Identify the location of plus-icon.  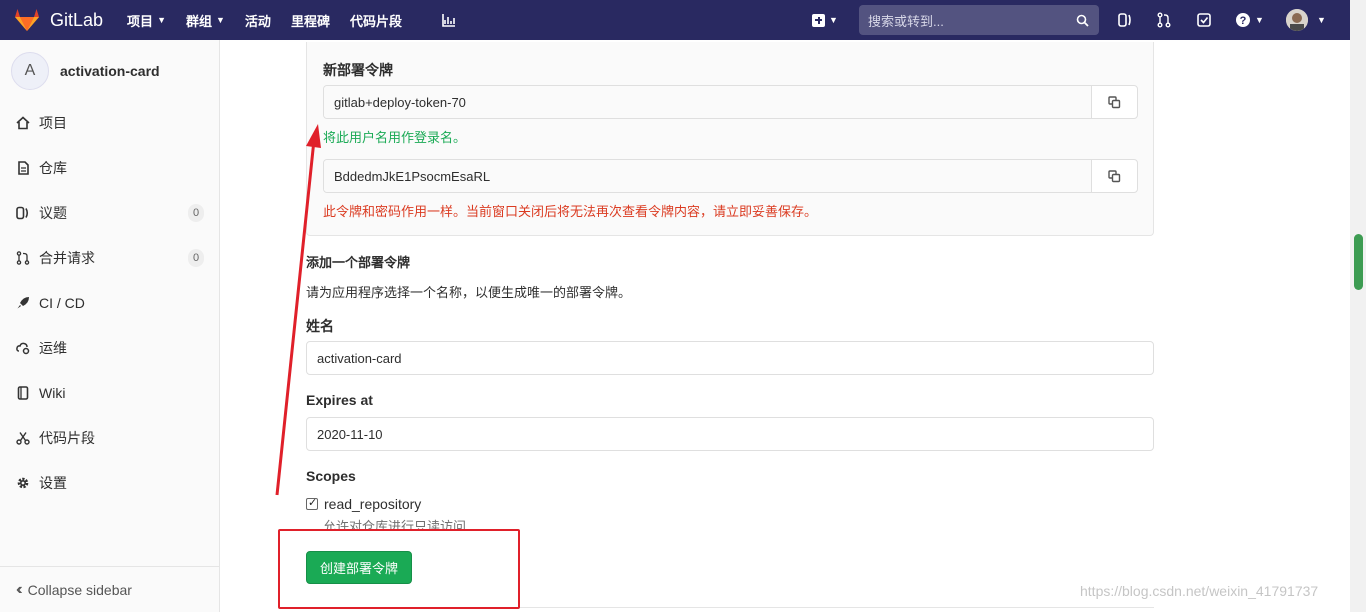
(818, 20).